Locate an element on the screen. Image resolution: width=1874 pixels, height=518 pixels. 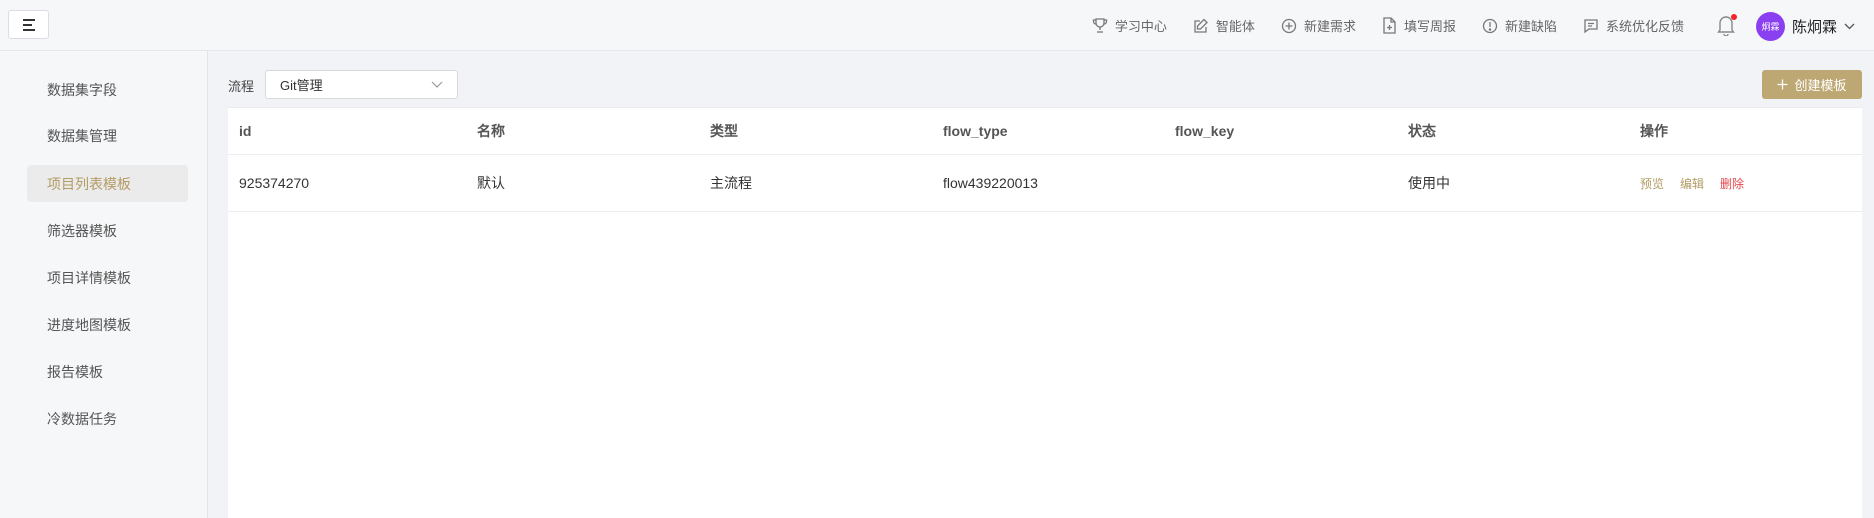
create-template-button: 创建模板 is located at coordinates (1812, 84).